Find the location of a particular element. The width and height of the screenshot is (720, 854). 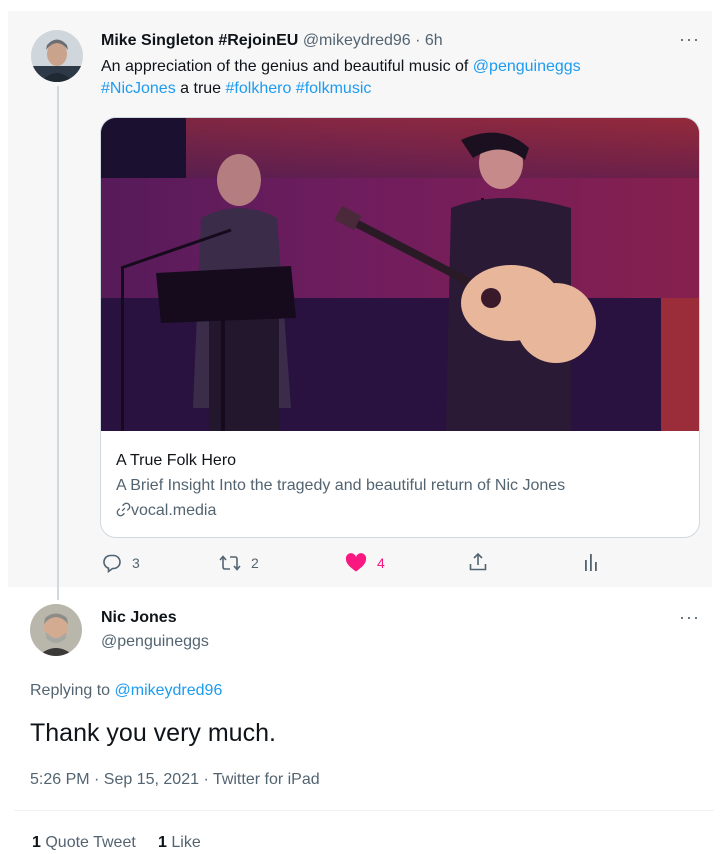

card-domain-row: vocal.media is located at coordinates (340, 510).